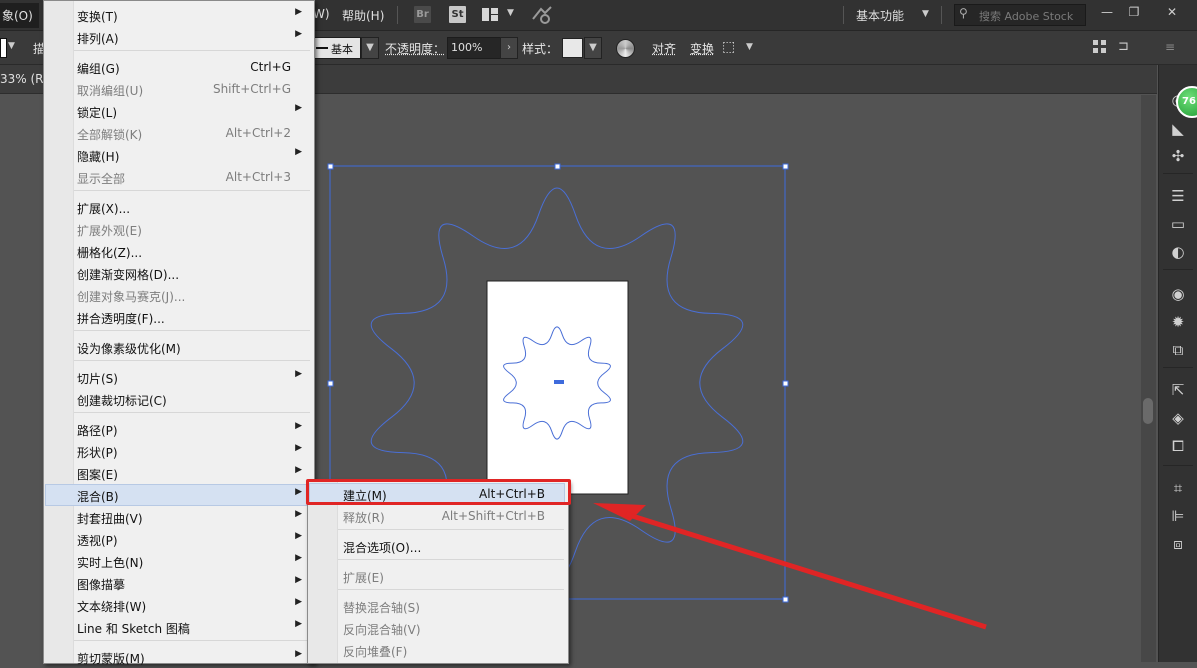  Describe the element at coordinates (178, 37) in the screenshot. I see `object-menu-item: 排列(A) ▶` at that location.